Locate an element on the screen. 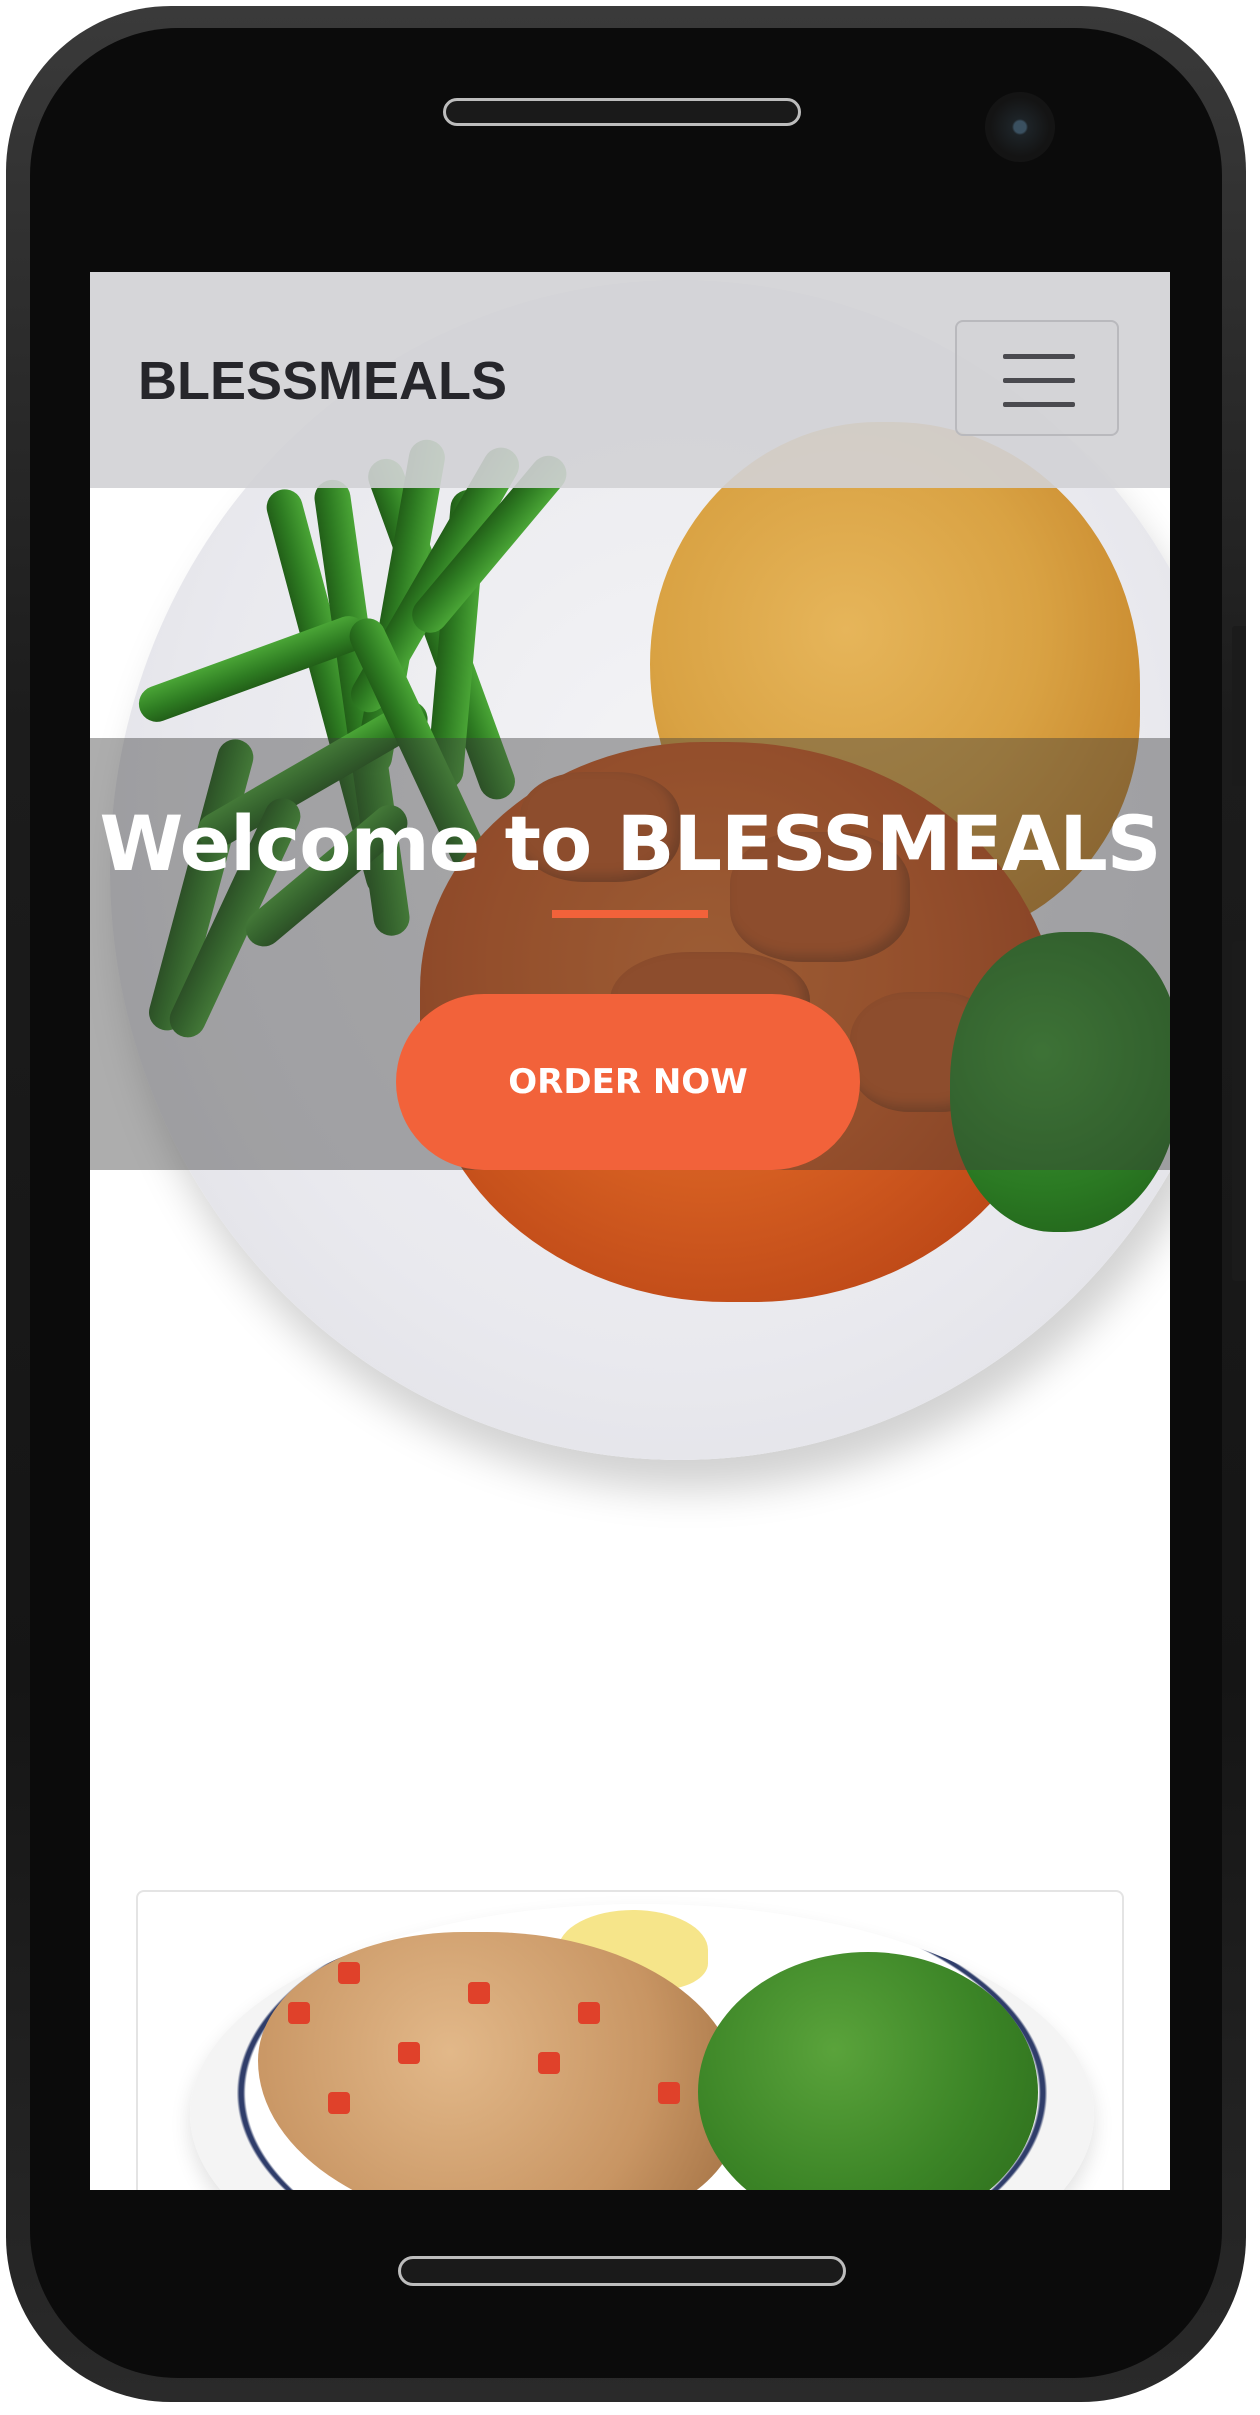  brand-logo: BLESSMEALS is located at coordinates (322, 381).